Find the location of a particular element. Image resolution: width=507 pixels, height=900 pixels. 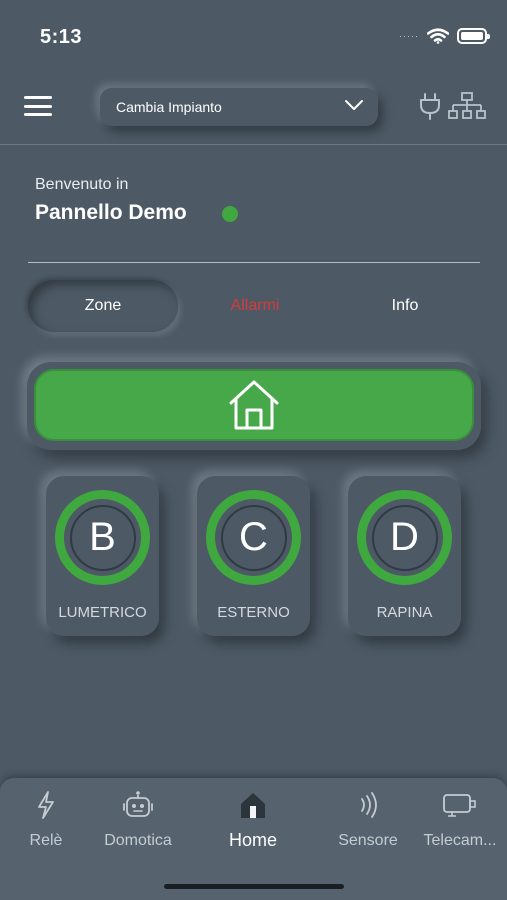

battery-icon is located at coordinates (473, 36).